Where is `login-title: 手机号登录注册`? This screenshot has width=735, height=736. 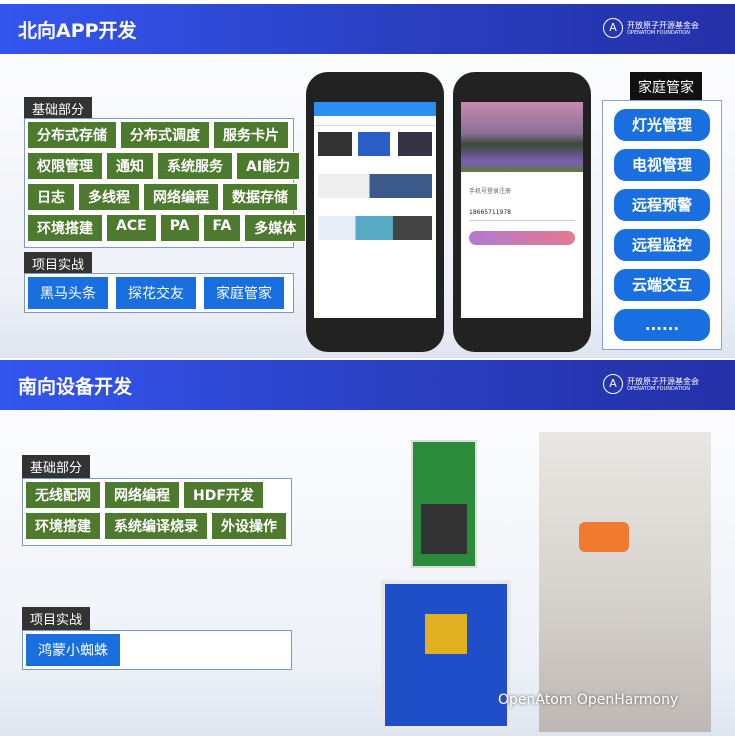 login-title: 手机号登录注册 is located at coordinates (490, 191).